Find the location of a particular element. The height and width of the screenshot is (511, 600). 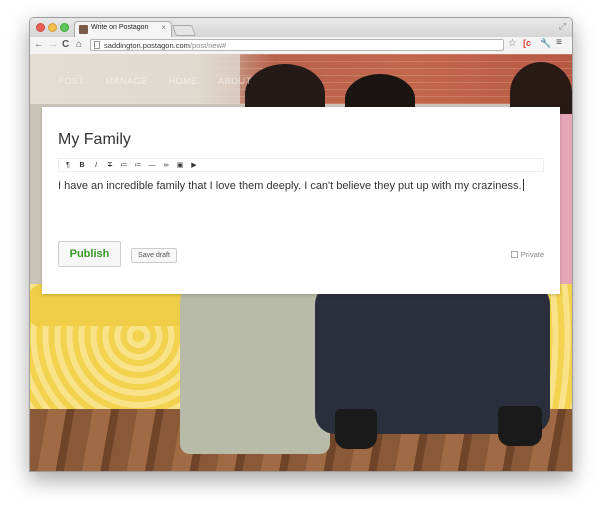

site-nav: POST MANAGE HOME ABOUT is located at coordinates (164, 81).